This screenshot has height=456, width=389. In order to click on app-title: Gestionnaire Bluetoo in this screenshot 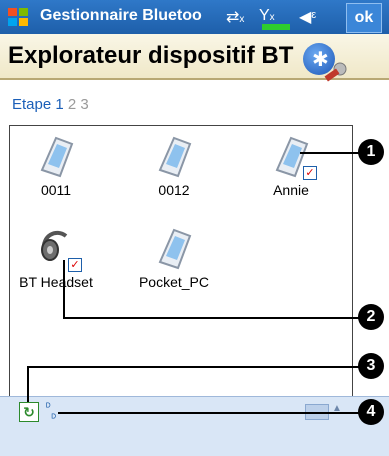, I will do `click(121, 15)`.